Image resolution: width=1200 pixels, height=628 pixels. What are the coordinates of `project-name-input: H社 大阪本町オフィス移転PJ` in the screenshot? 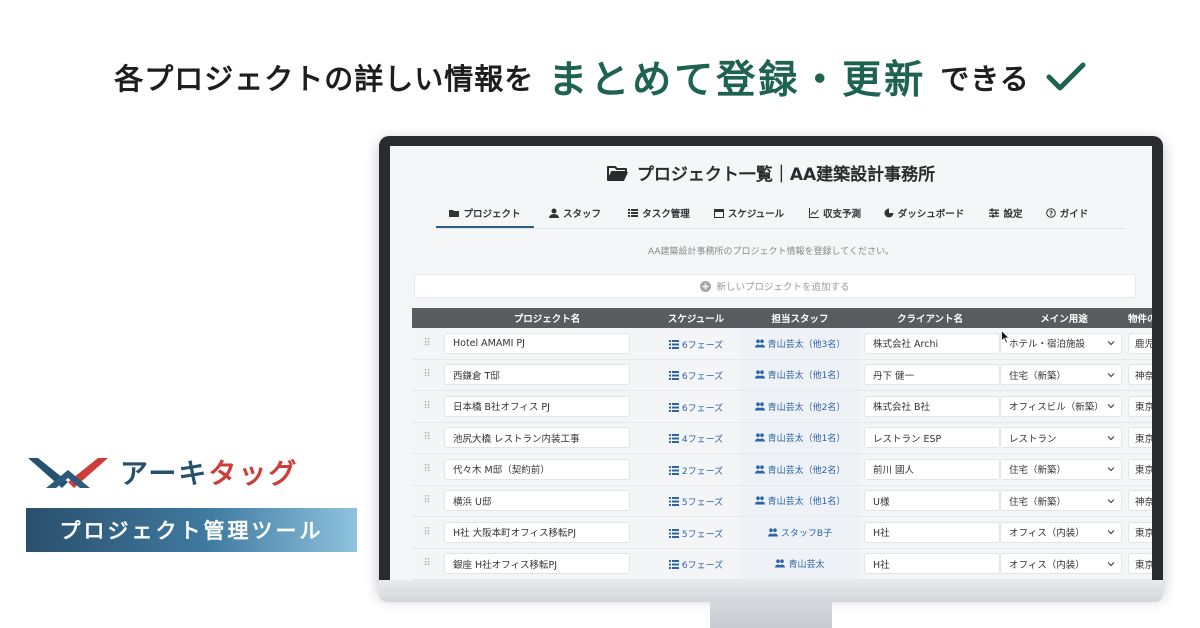 It's located at (537, 532).